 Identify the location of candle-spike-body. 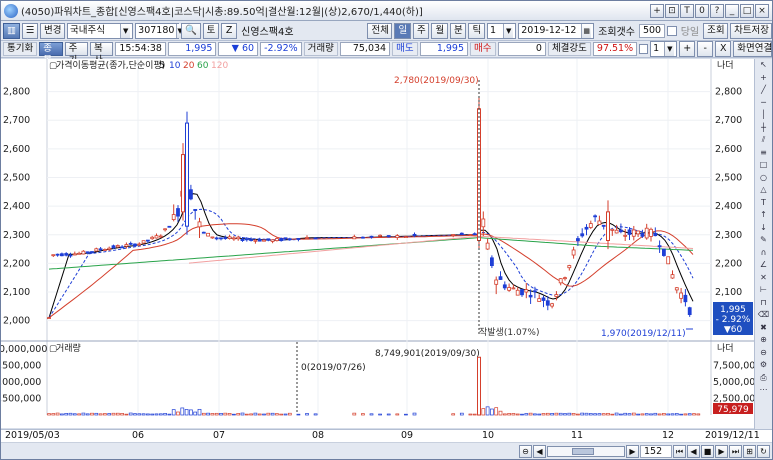
(187, 174).